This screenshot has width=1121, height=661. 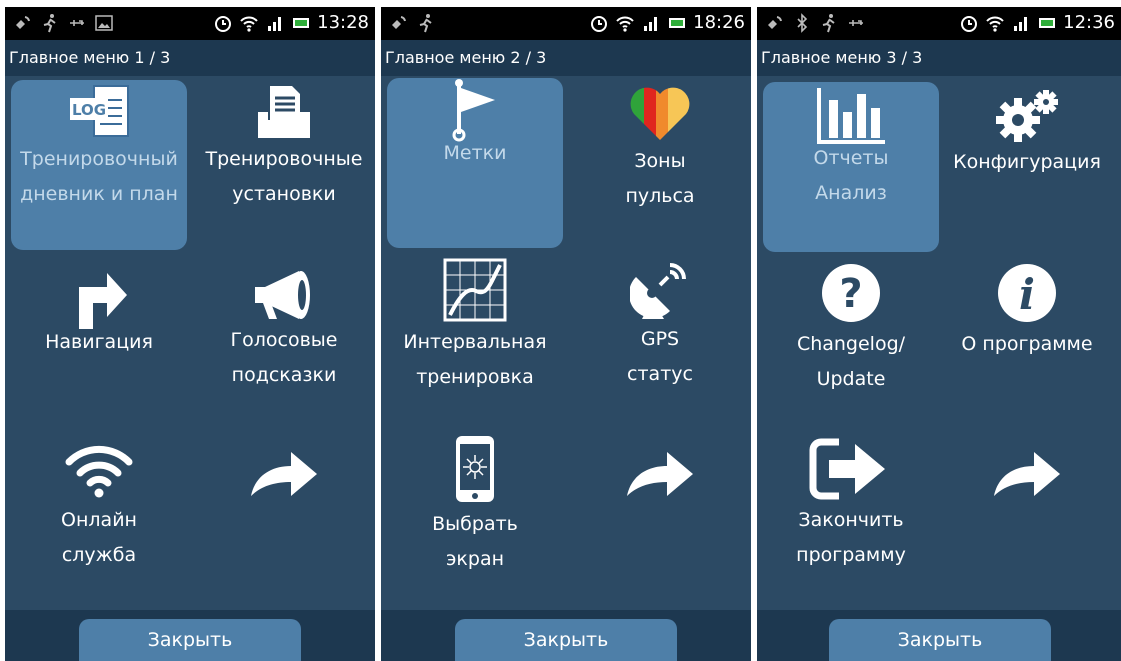 I want to click on menu-item-choose-screen: Выбрать экран, so click(x=475, y=517).